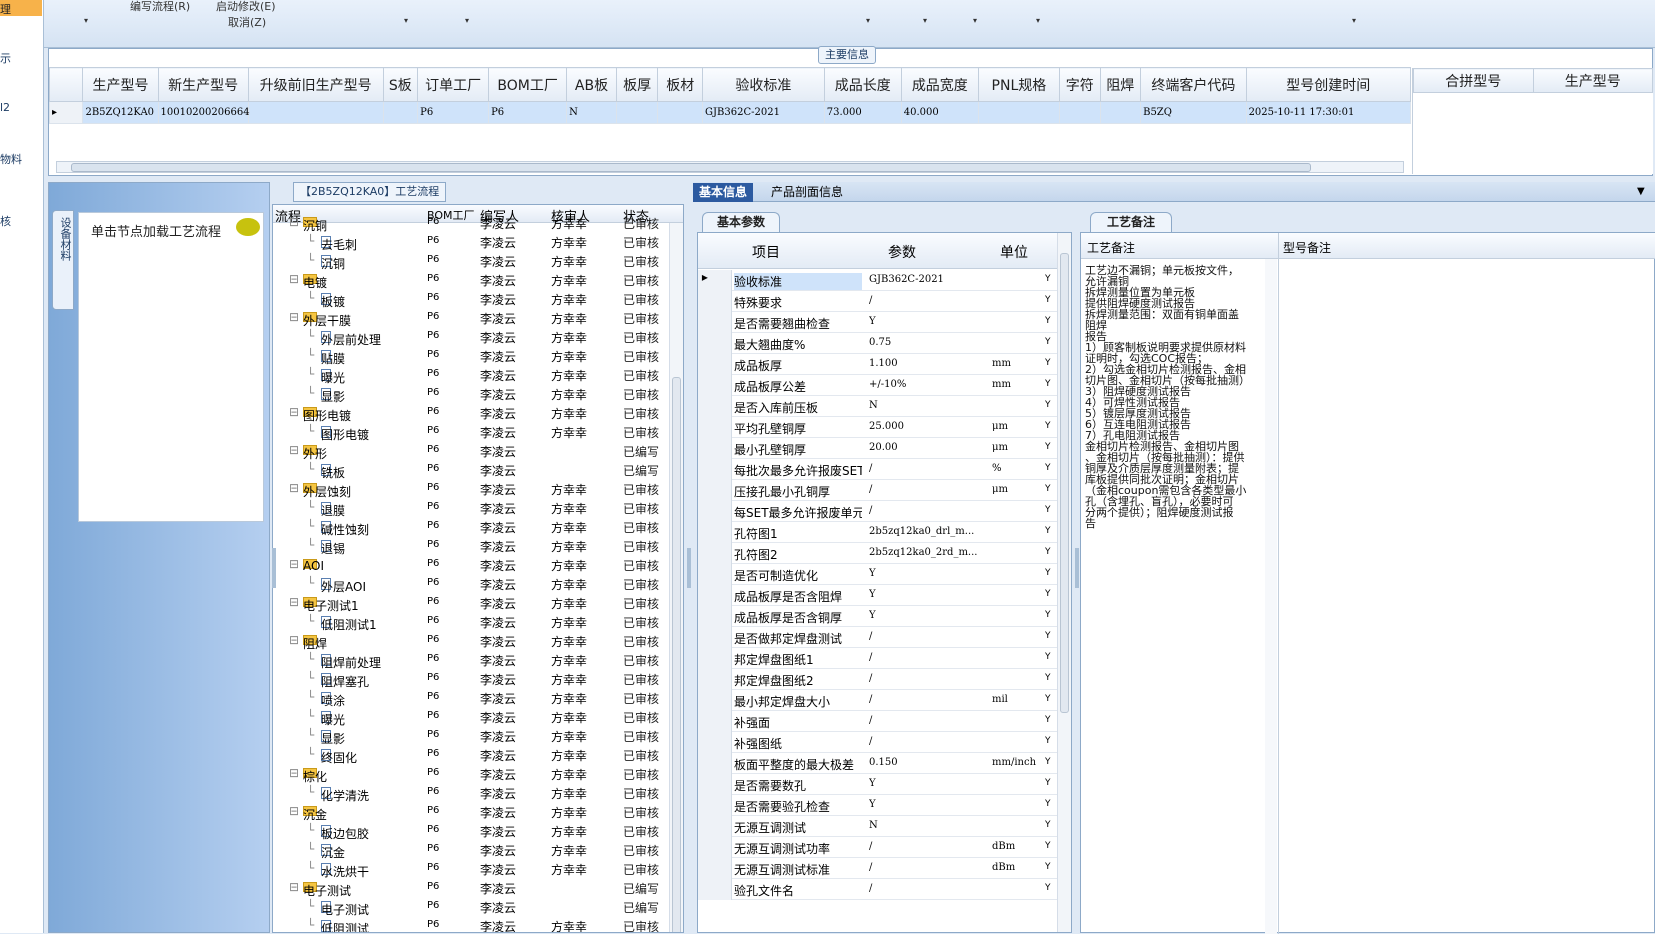 The width and height of the screenshot is (1655, 934). What do you see at coordinates (878, 721) in the screenshot?
I see `param-row: 补强面 / Y` at bounding box center [878, 721].